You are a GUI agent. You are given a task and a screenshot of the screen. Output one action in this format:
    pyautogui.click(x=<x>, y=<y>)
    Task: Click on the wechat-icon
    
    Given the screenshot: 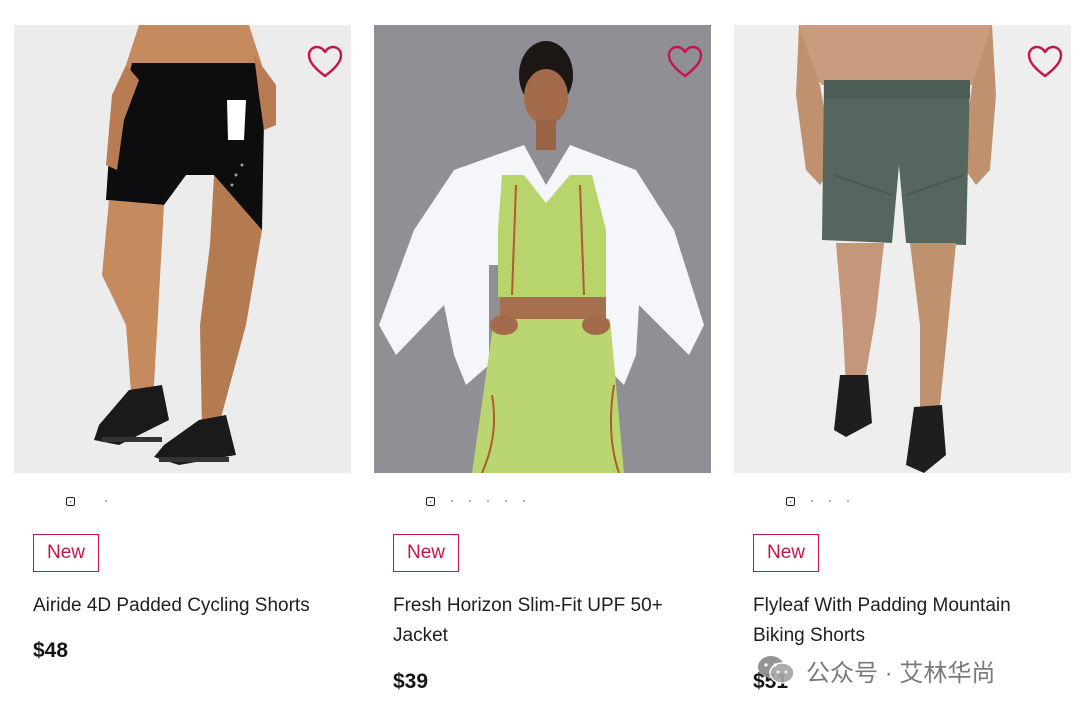 What is the action you would take?
    pyautogui.click(x=776, y=670)
    